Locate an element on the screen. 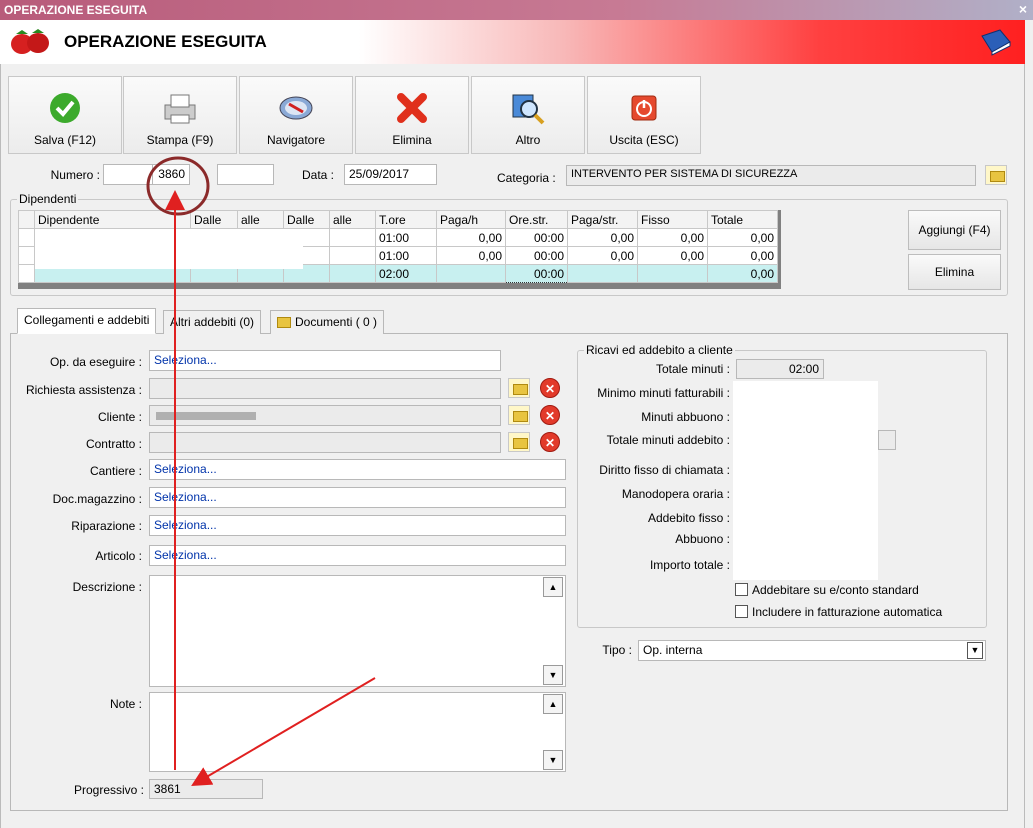 The width and height of the screenshot is (1033, 828). redacted-names is located at coordinates (169, 249).